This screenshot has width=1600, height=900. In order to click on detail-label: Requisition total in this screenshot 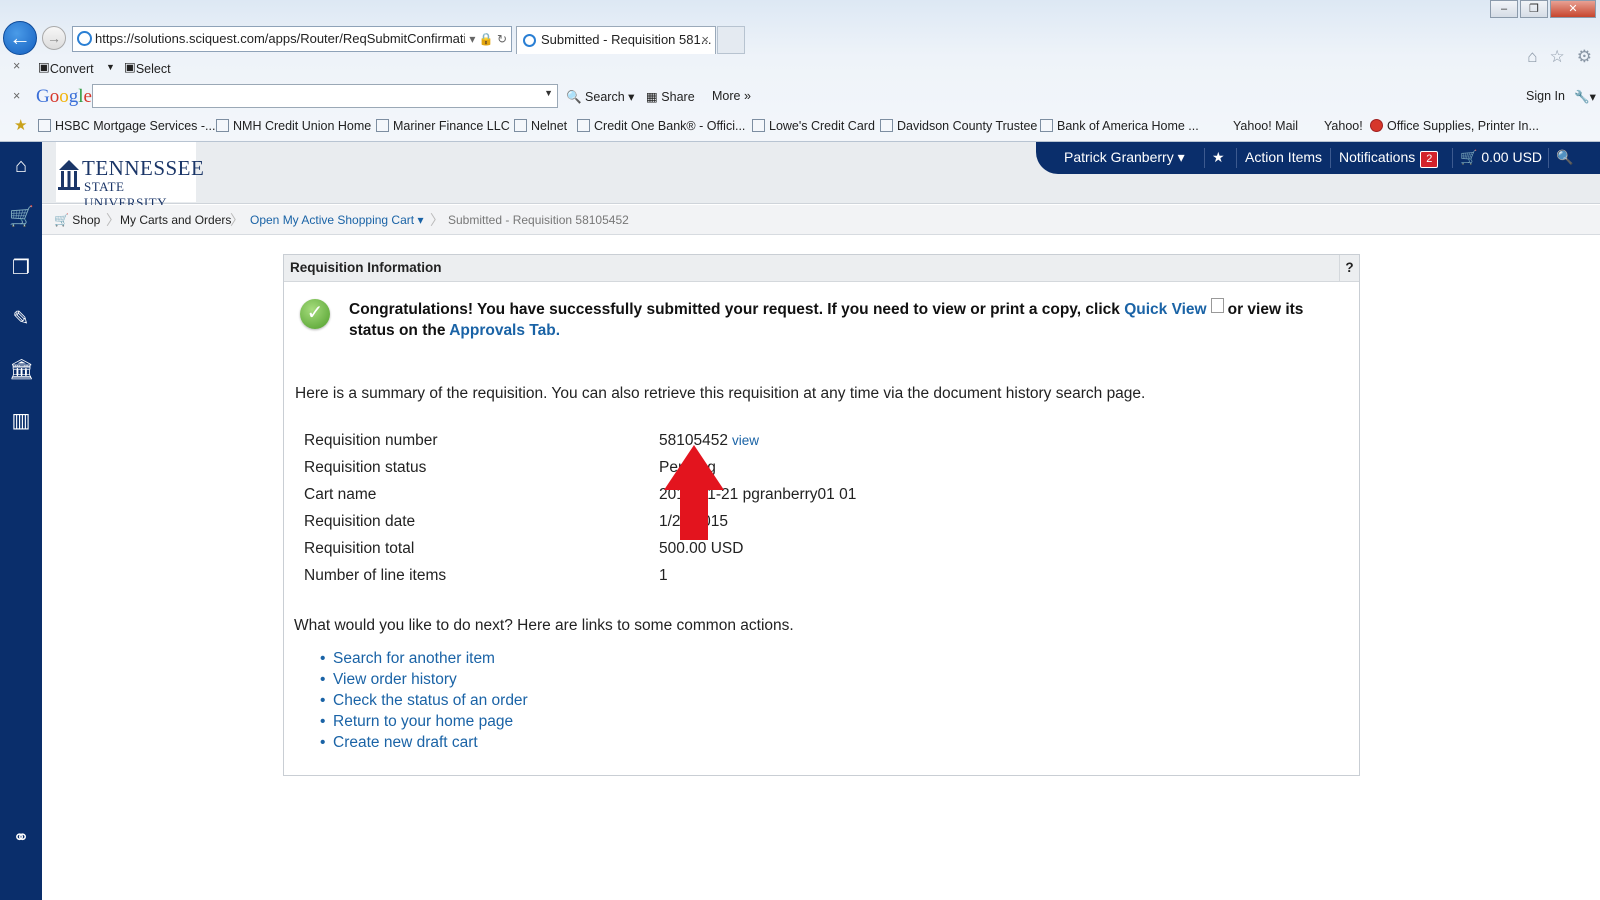, I will do `click(359, 548)`.